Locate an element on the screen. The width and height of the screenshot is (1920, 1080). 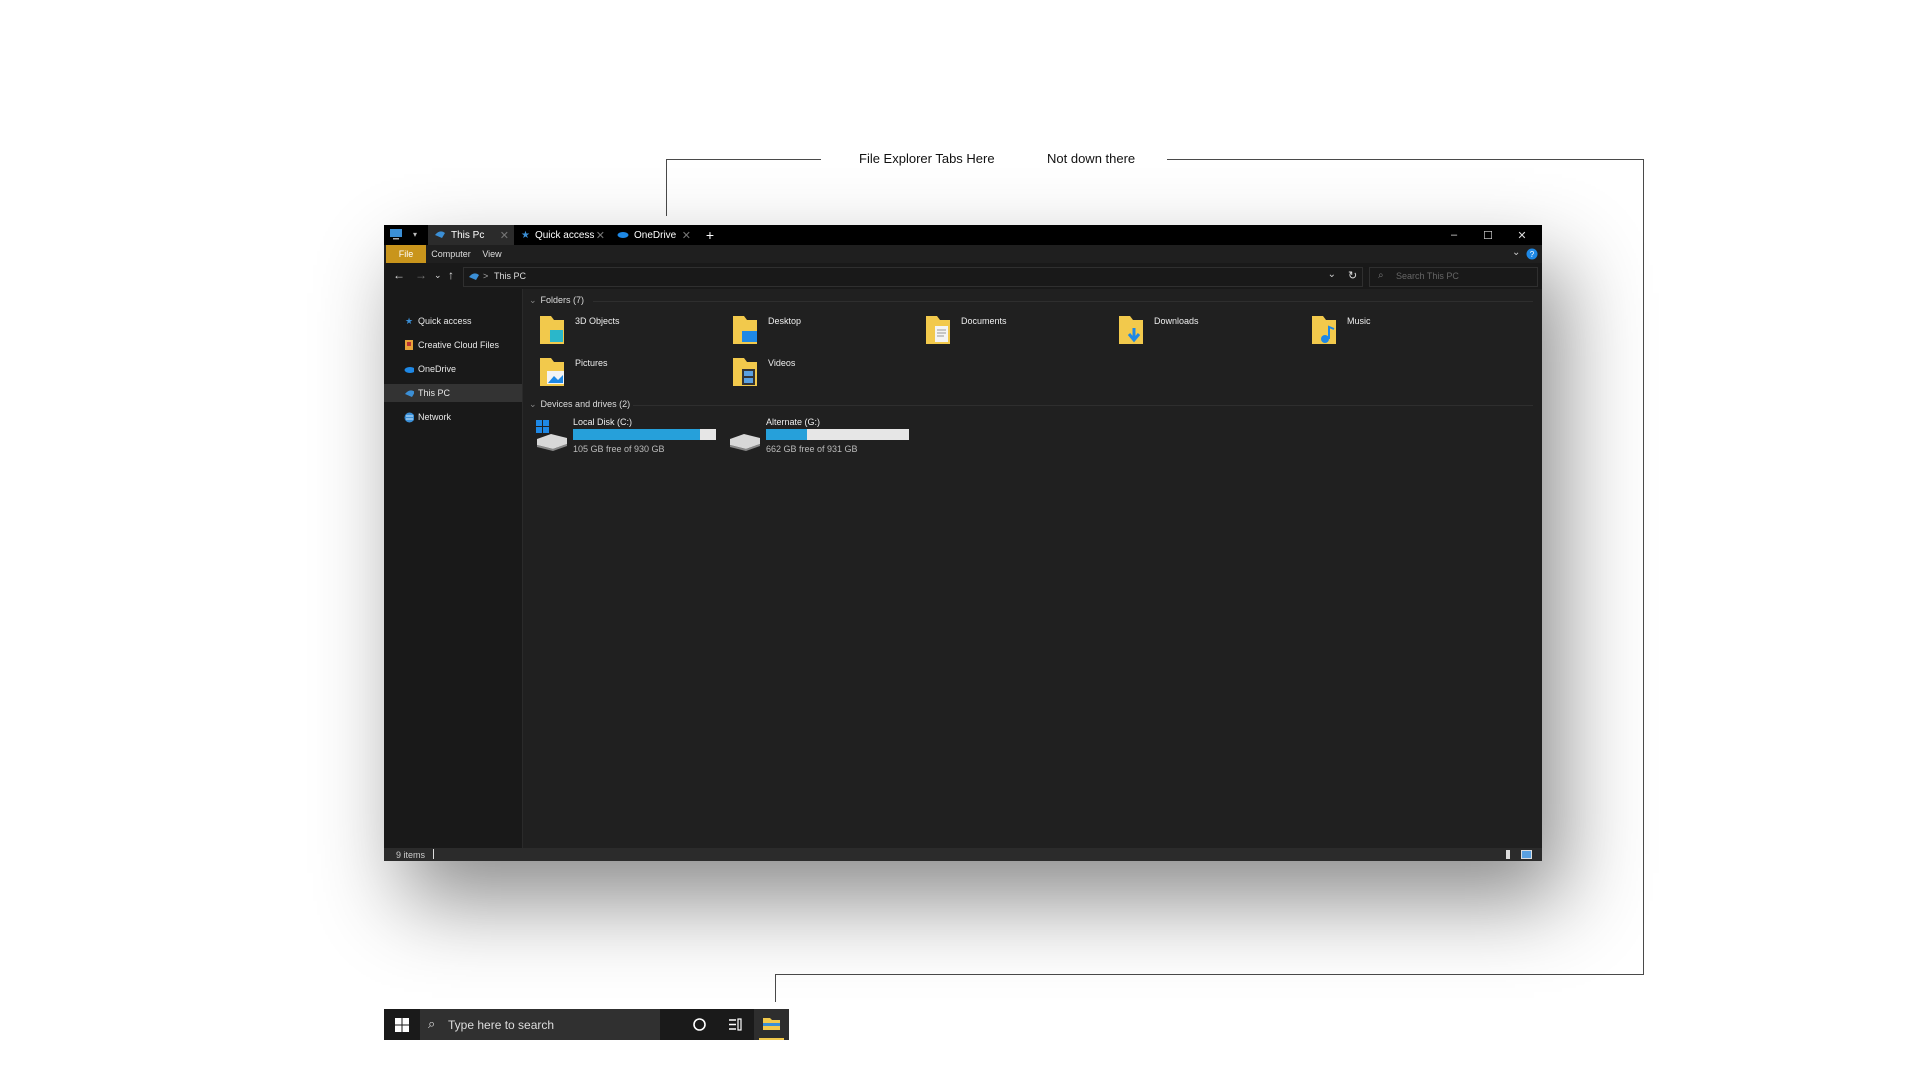
search-input: ⌕ Search This PC is located at coordinates (1453, 277).